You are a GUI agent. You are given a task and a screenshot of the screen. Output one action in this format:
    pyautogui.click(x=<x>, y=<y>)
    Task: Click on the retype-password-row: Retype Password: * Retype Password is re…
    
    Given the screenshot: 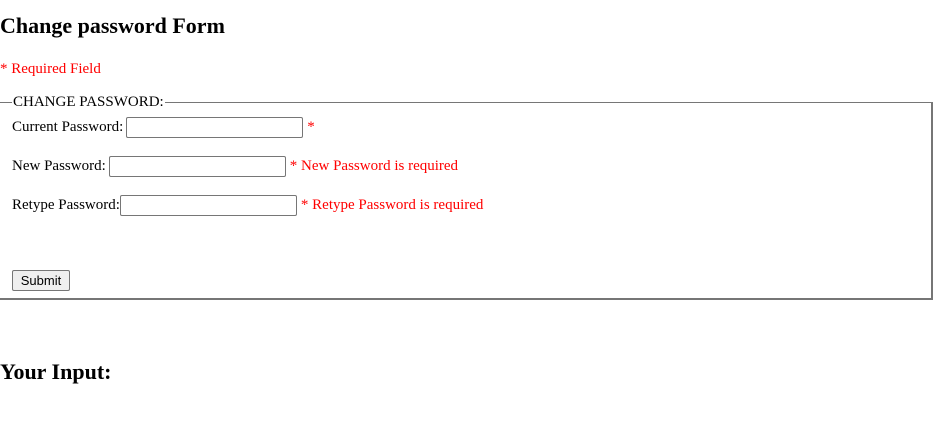 What is the action you would take?
    pyautogui.click(x=247, y=205)
    